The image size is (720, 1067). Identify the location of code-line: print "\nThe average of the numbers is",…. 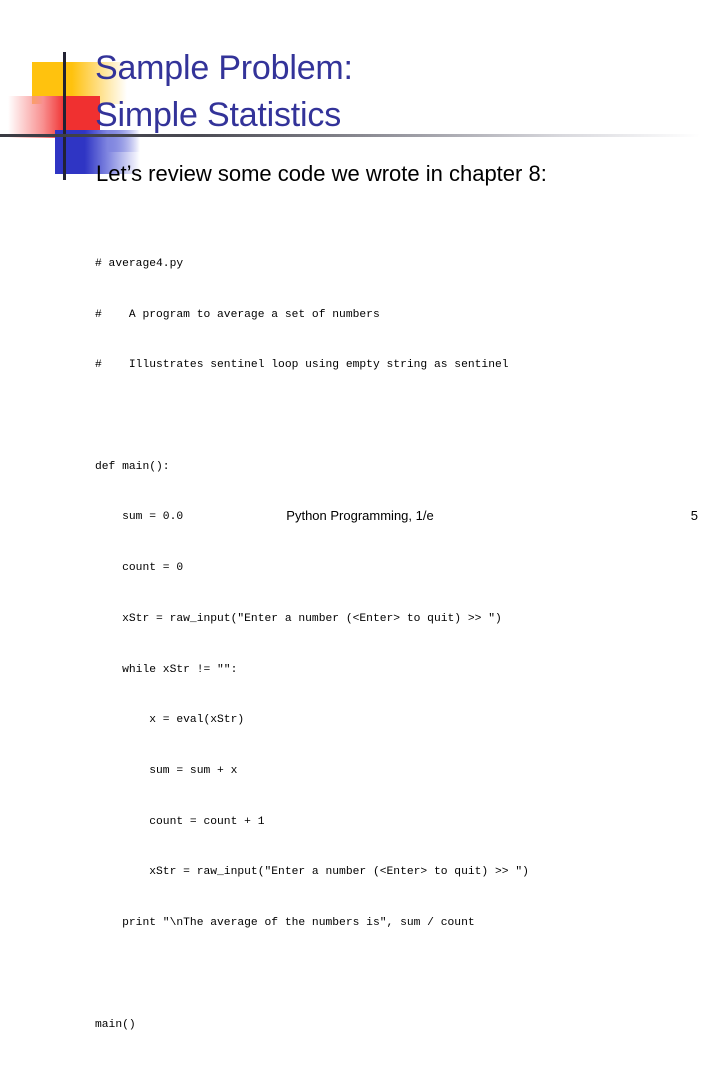
(285, 923).